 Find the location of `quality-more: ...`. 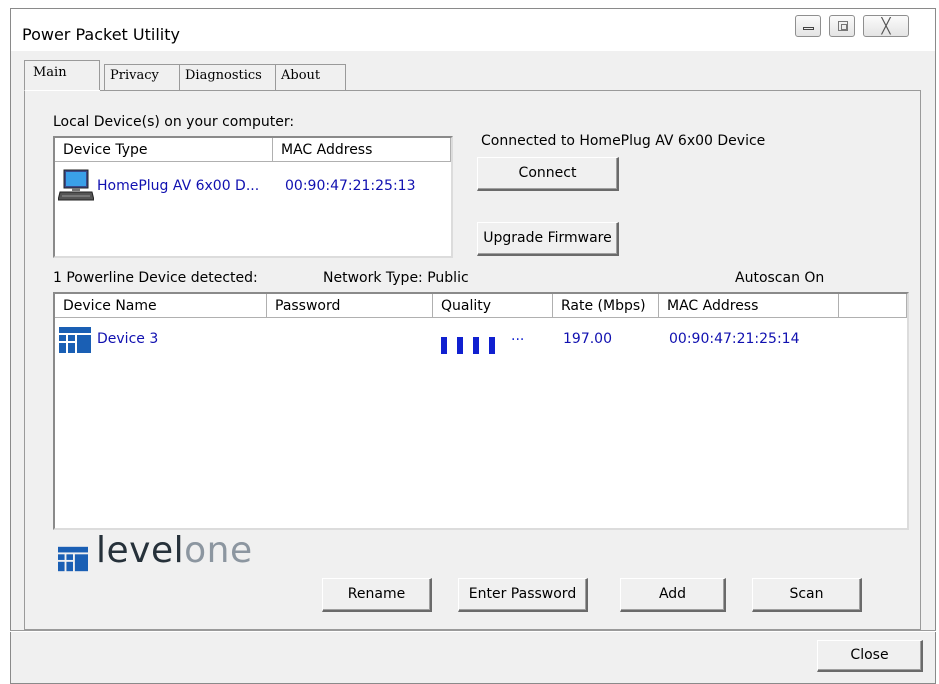

quality-more: ... is located at coordinates (518, 336).